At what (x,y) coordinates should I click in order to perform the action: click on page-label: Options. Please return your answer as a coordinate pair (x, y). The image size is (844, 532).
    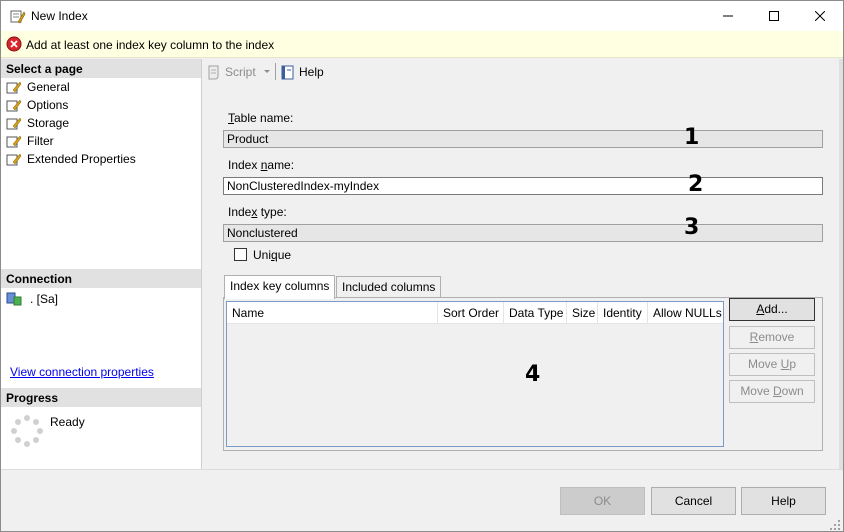
    Looking at the image, I should click on (48, 105).